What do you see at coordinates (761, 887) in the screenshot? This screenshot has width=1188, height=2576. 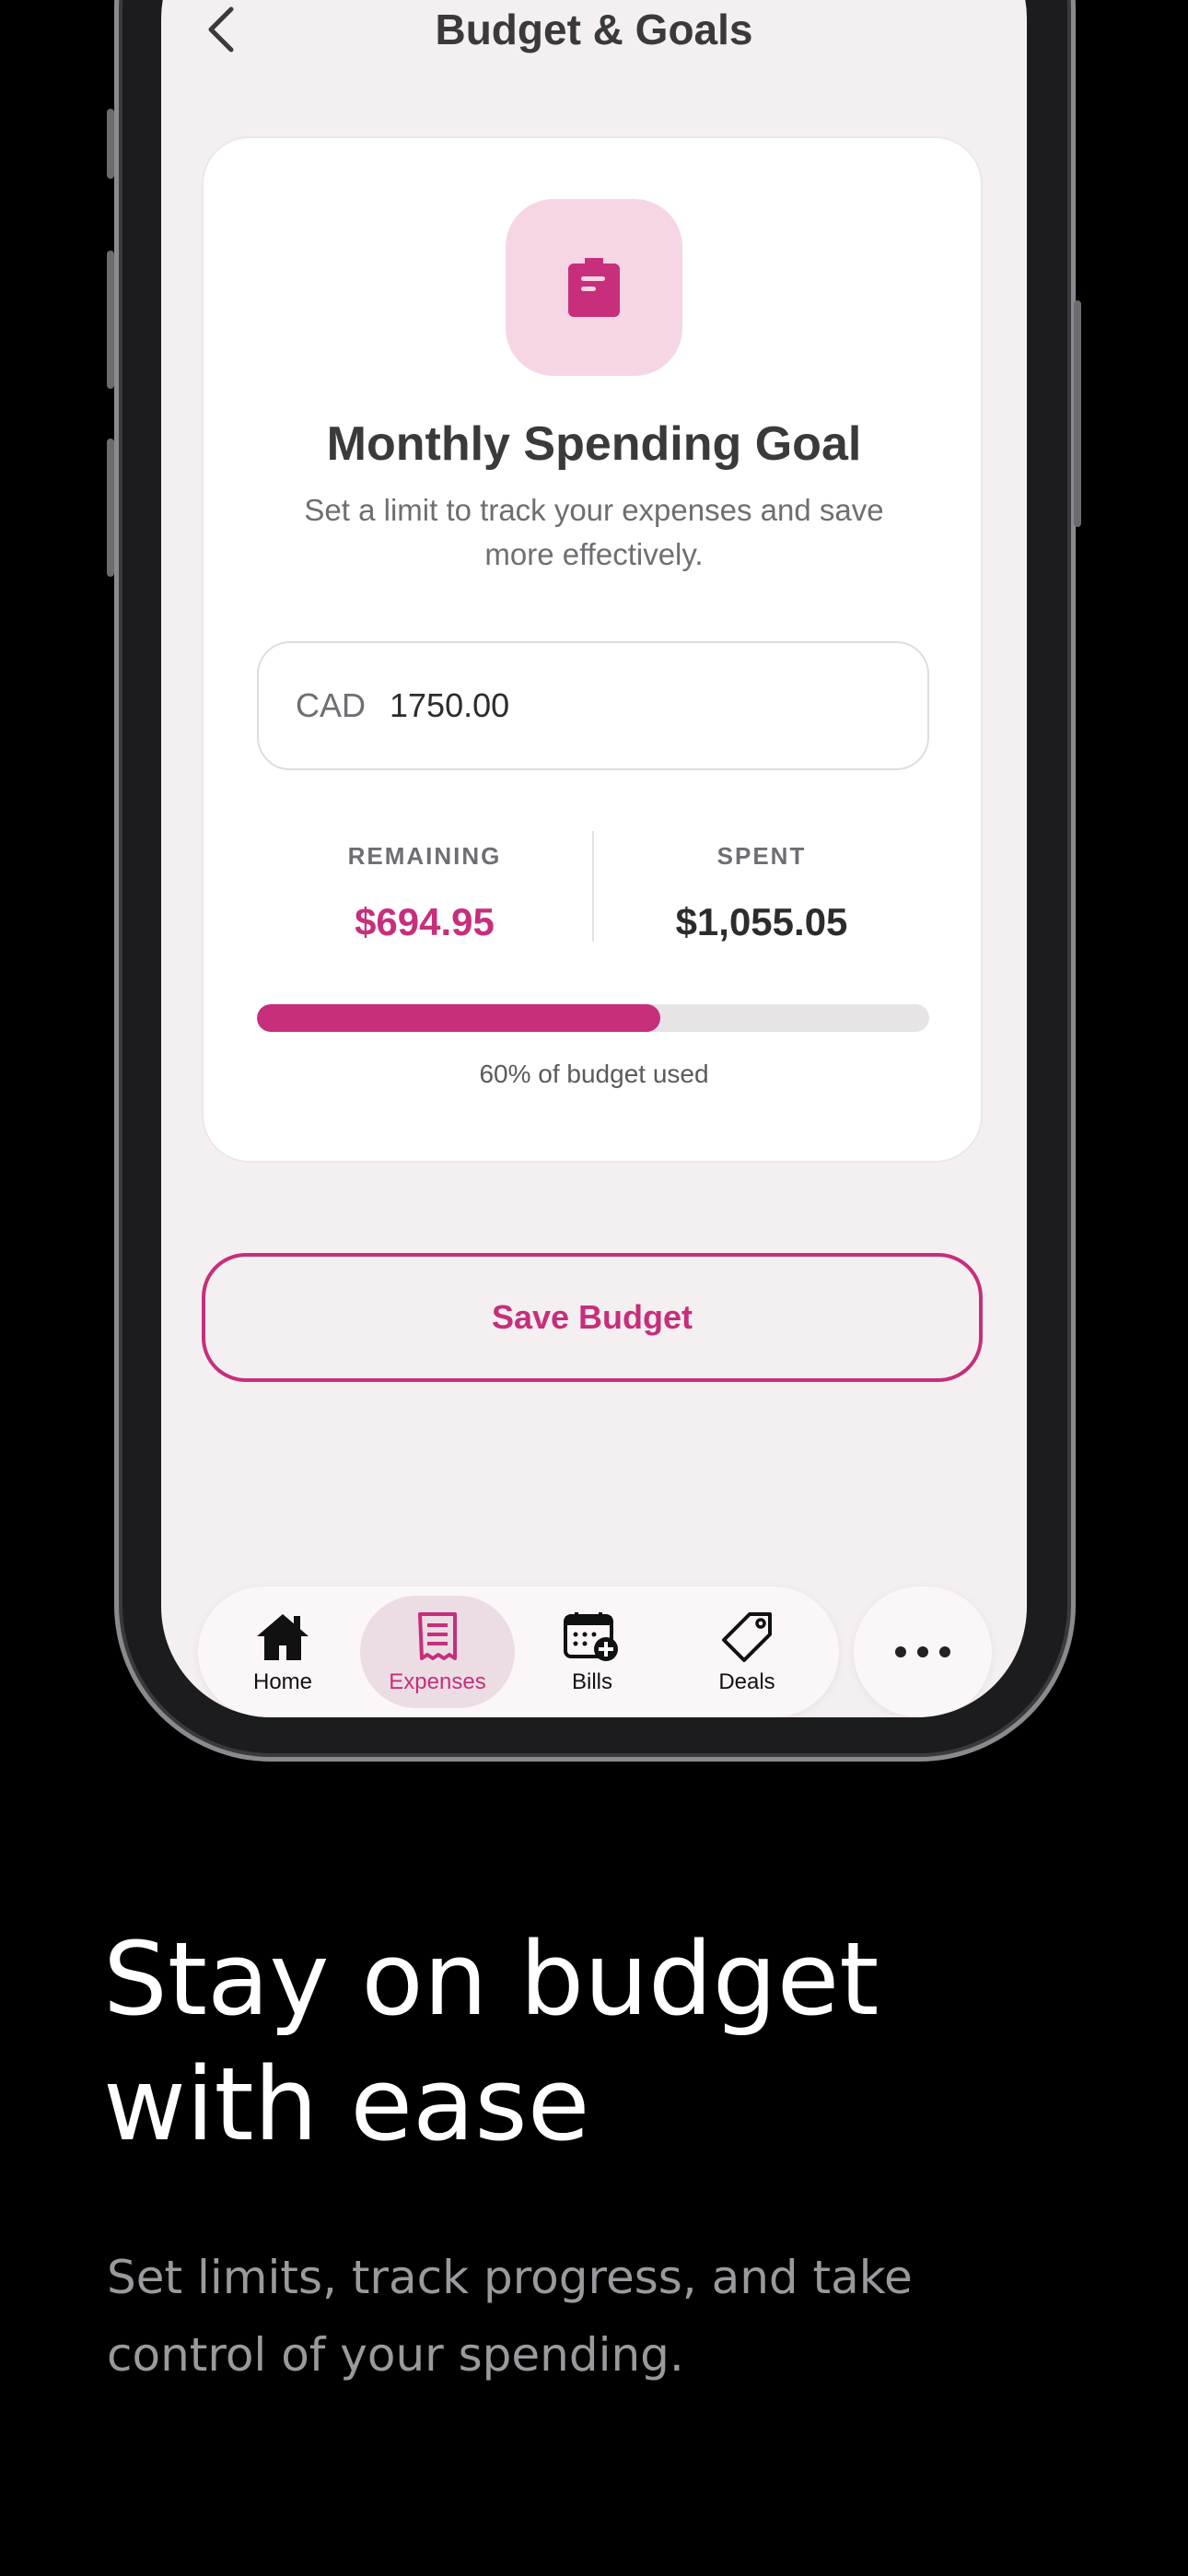 I see `spent-stat: SPENT $1,055.05` at bounding box center [761, 887].